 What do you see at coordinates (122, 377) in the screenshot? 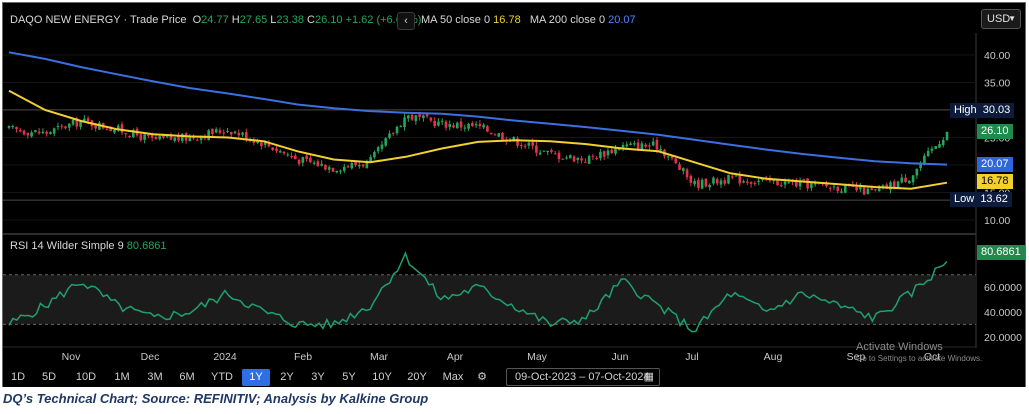
I see `range-1m-button: 1M` at bounding box center [122, 377].